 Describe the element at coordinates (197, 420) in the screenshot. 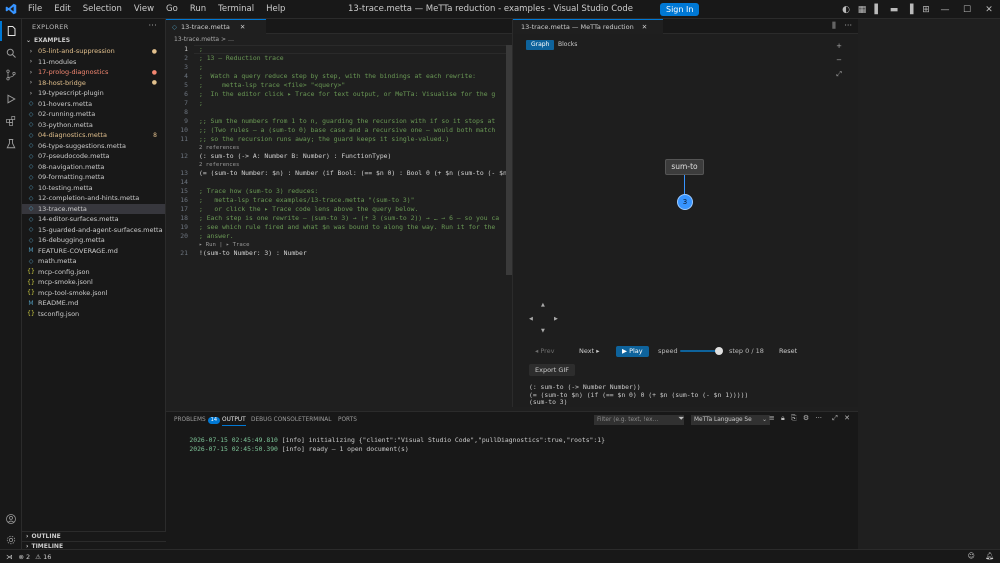

I see `tab-problems: PROBLEMS 14` at that location.